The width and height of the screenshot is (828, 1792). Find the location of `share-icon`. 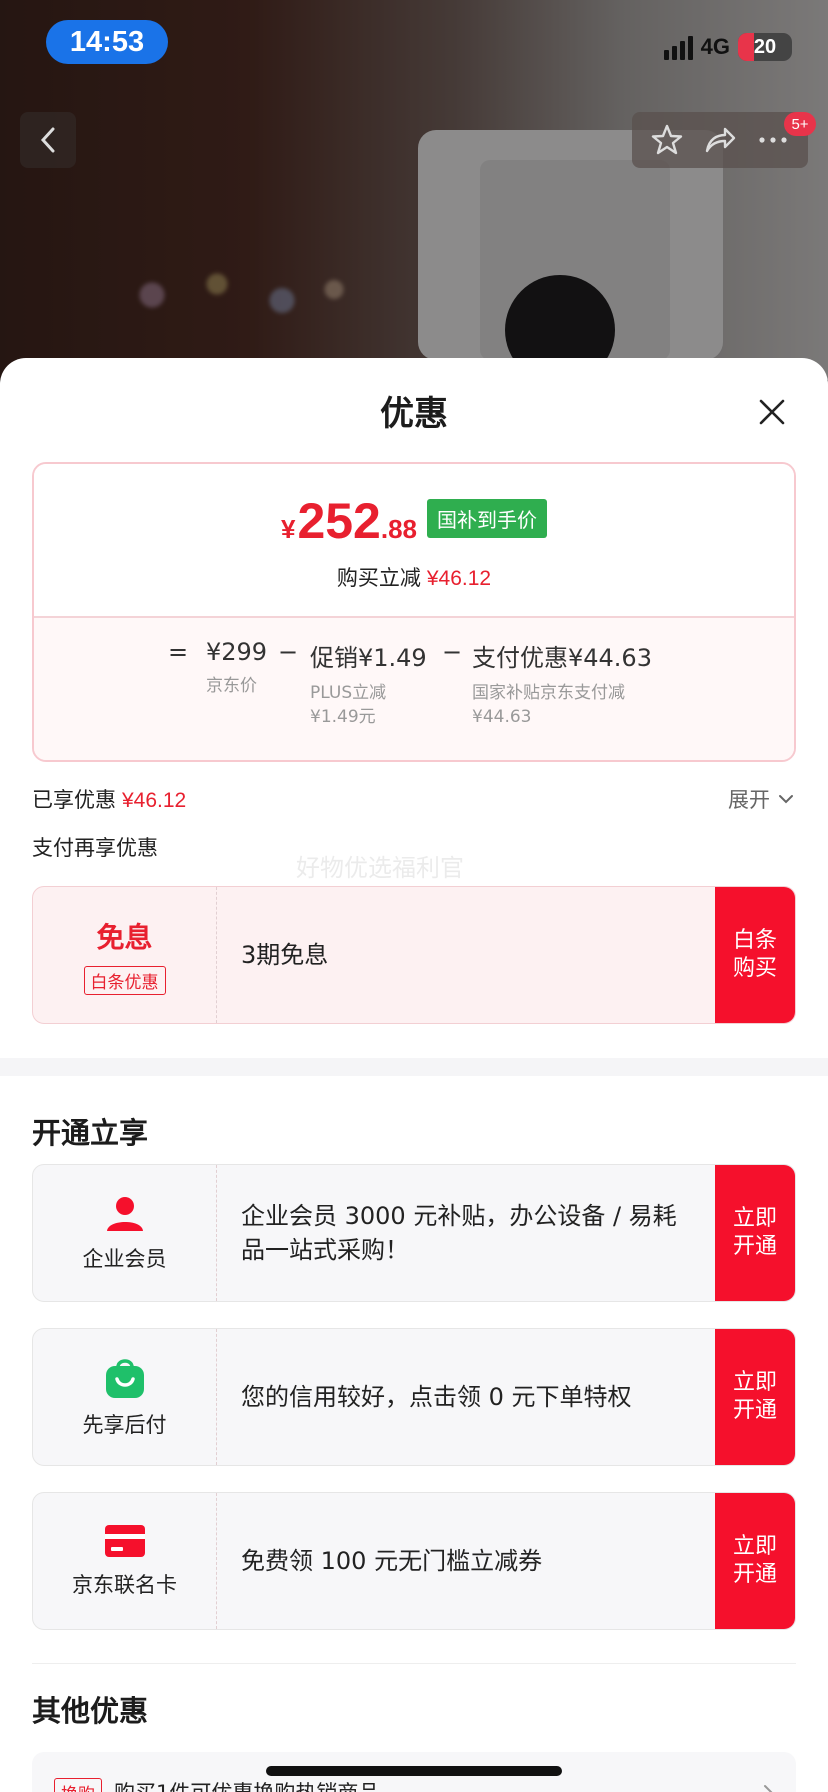

share-icon is located at coordinates (720, 140).